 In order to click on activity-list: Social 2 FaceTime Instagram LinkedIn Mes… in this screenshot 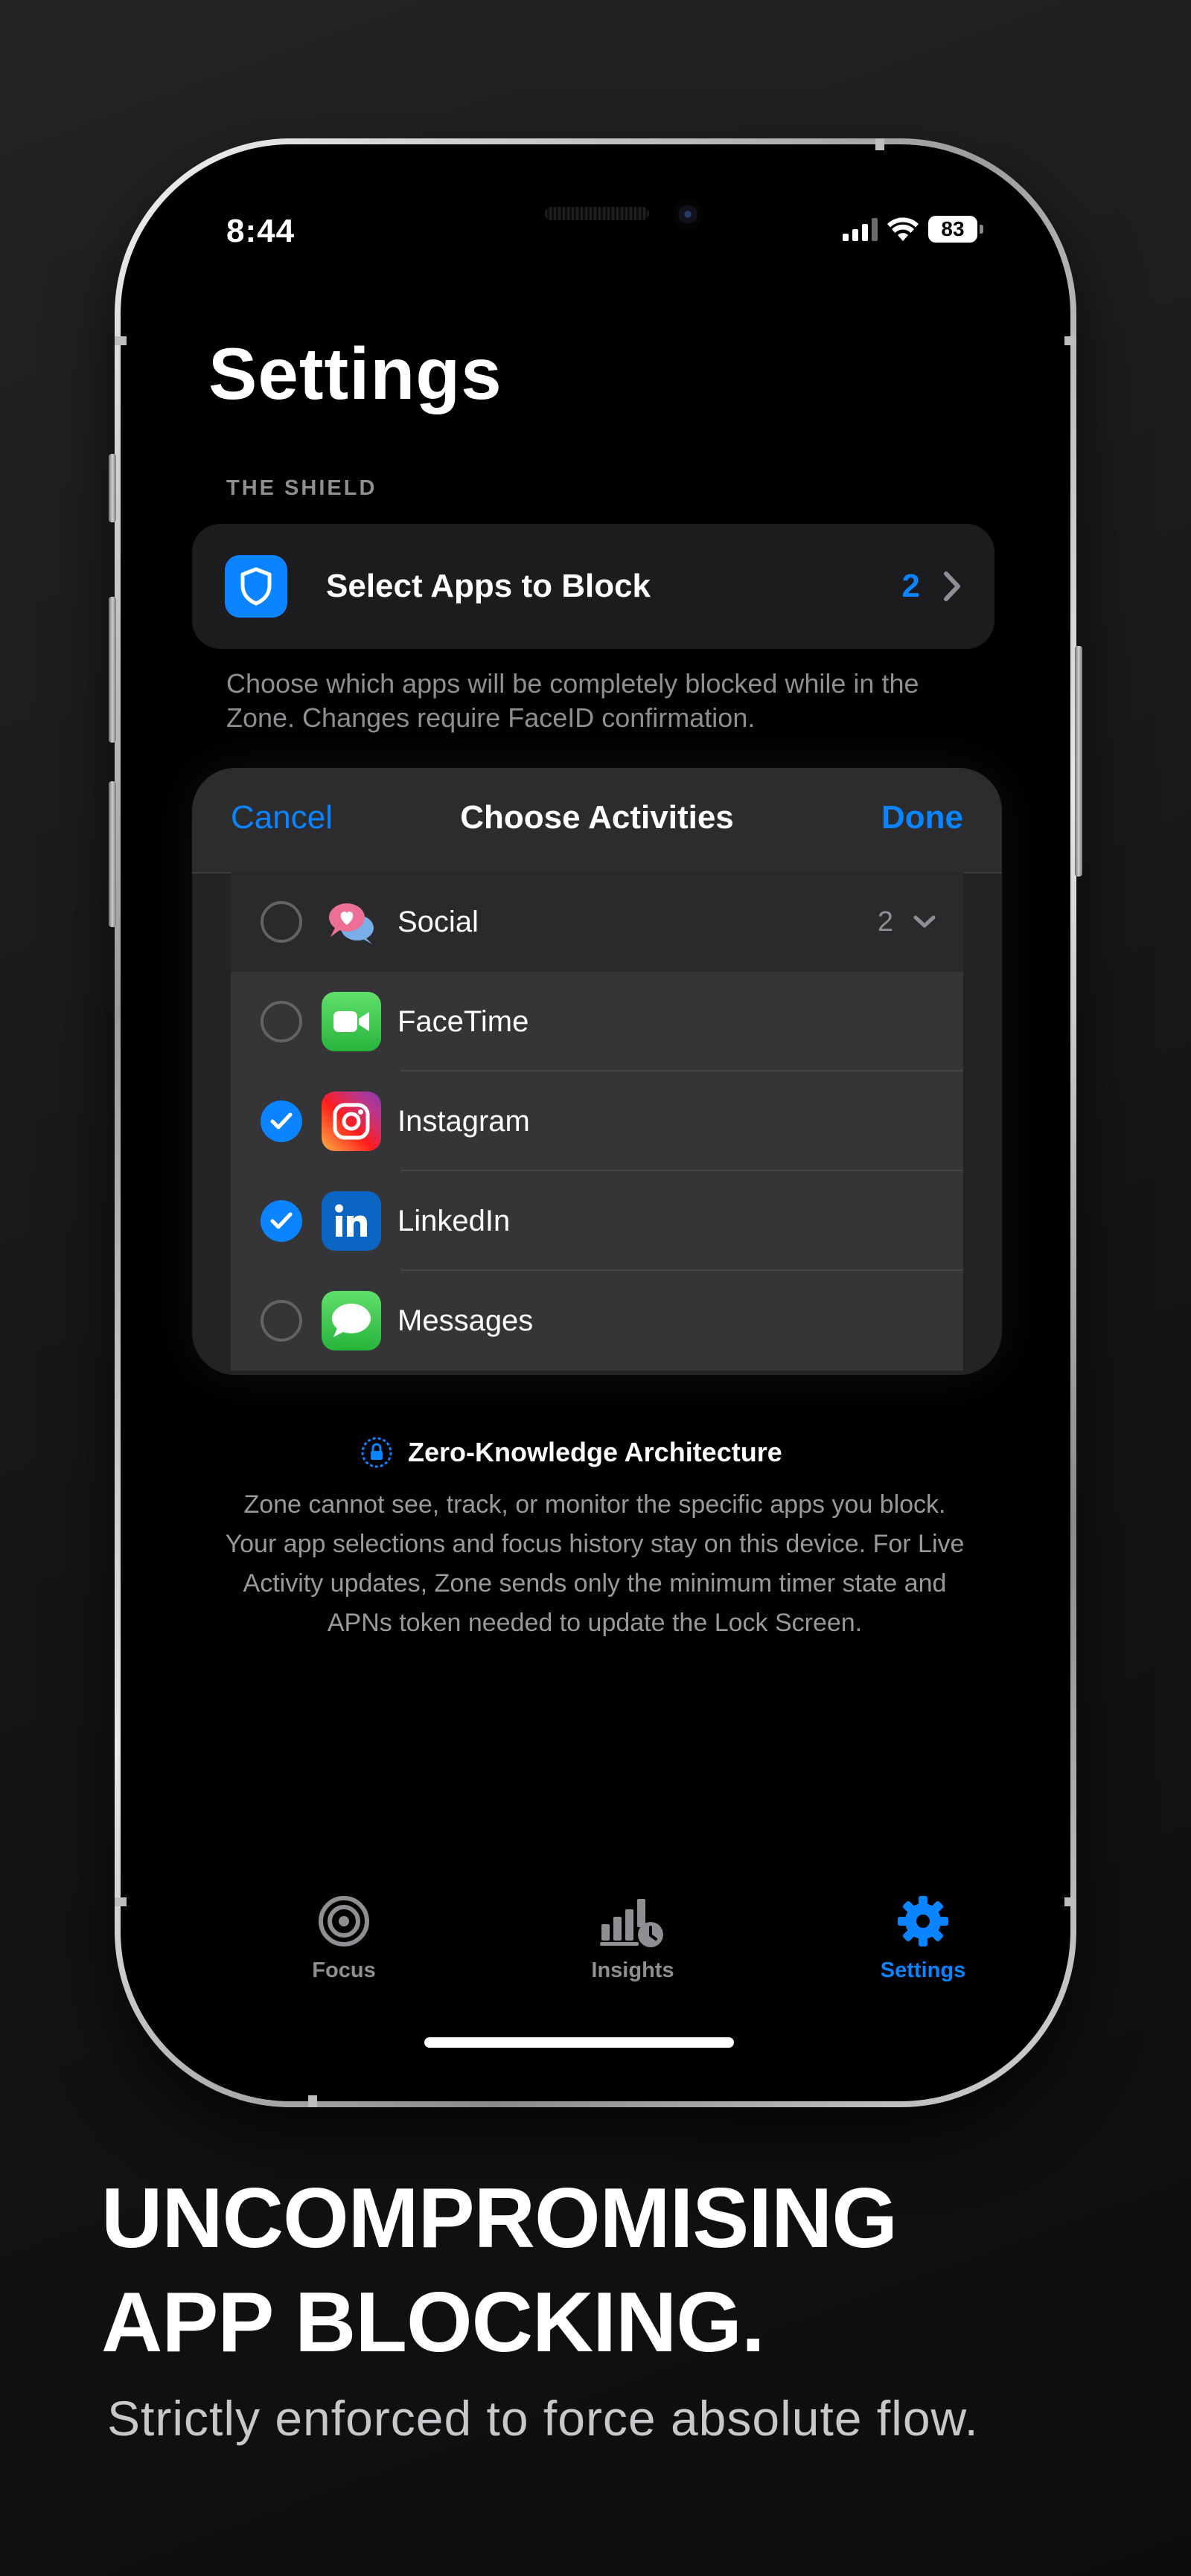, I will do `click(597, 1121)`.